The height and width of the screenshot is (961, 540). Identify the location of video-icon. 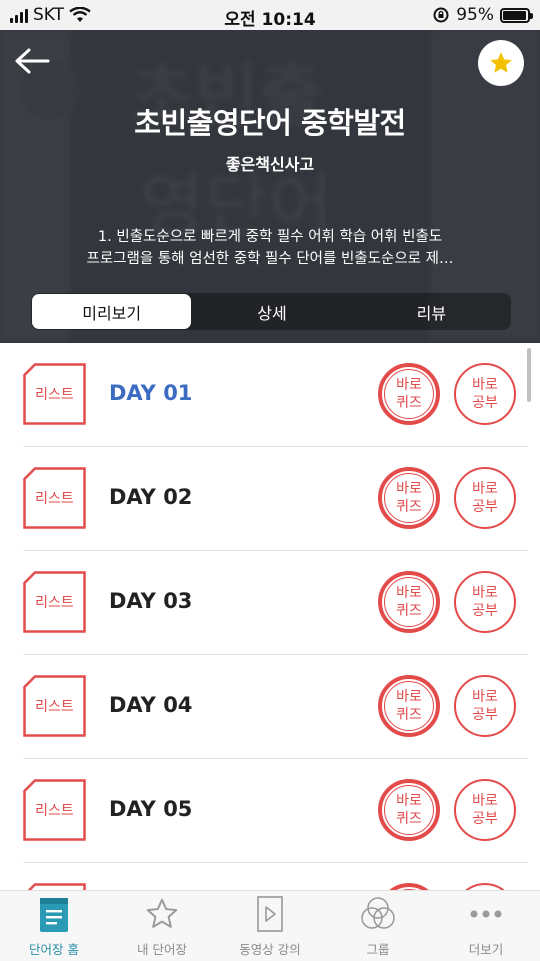
(270, 914).